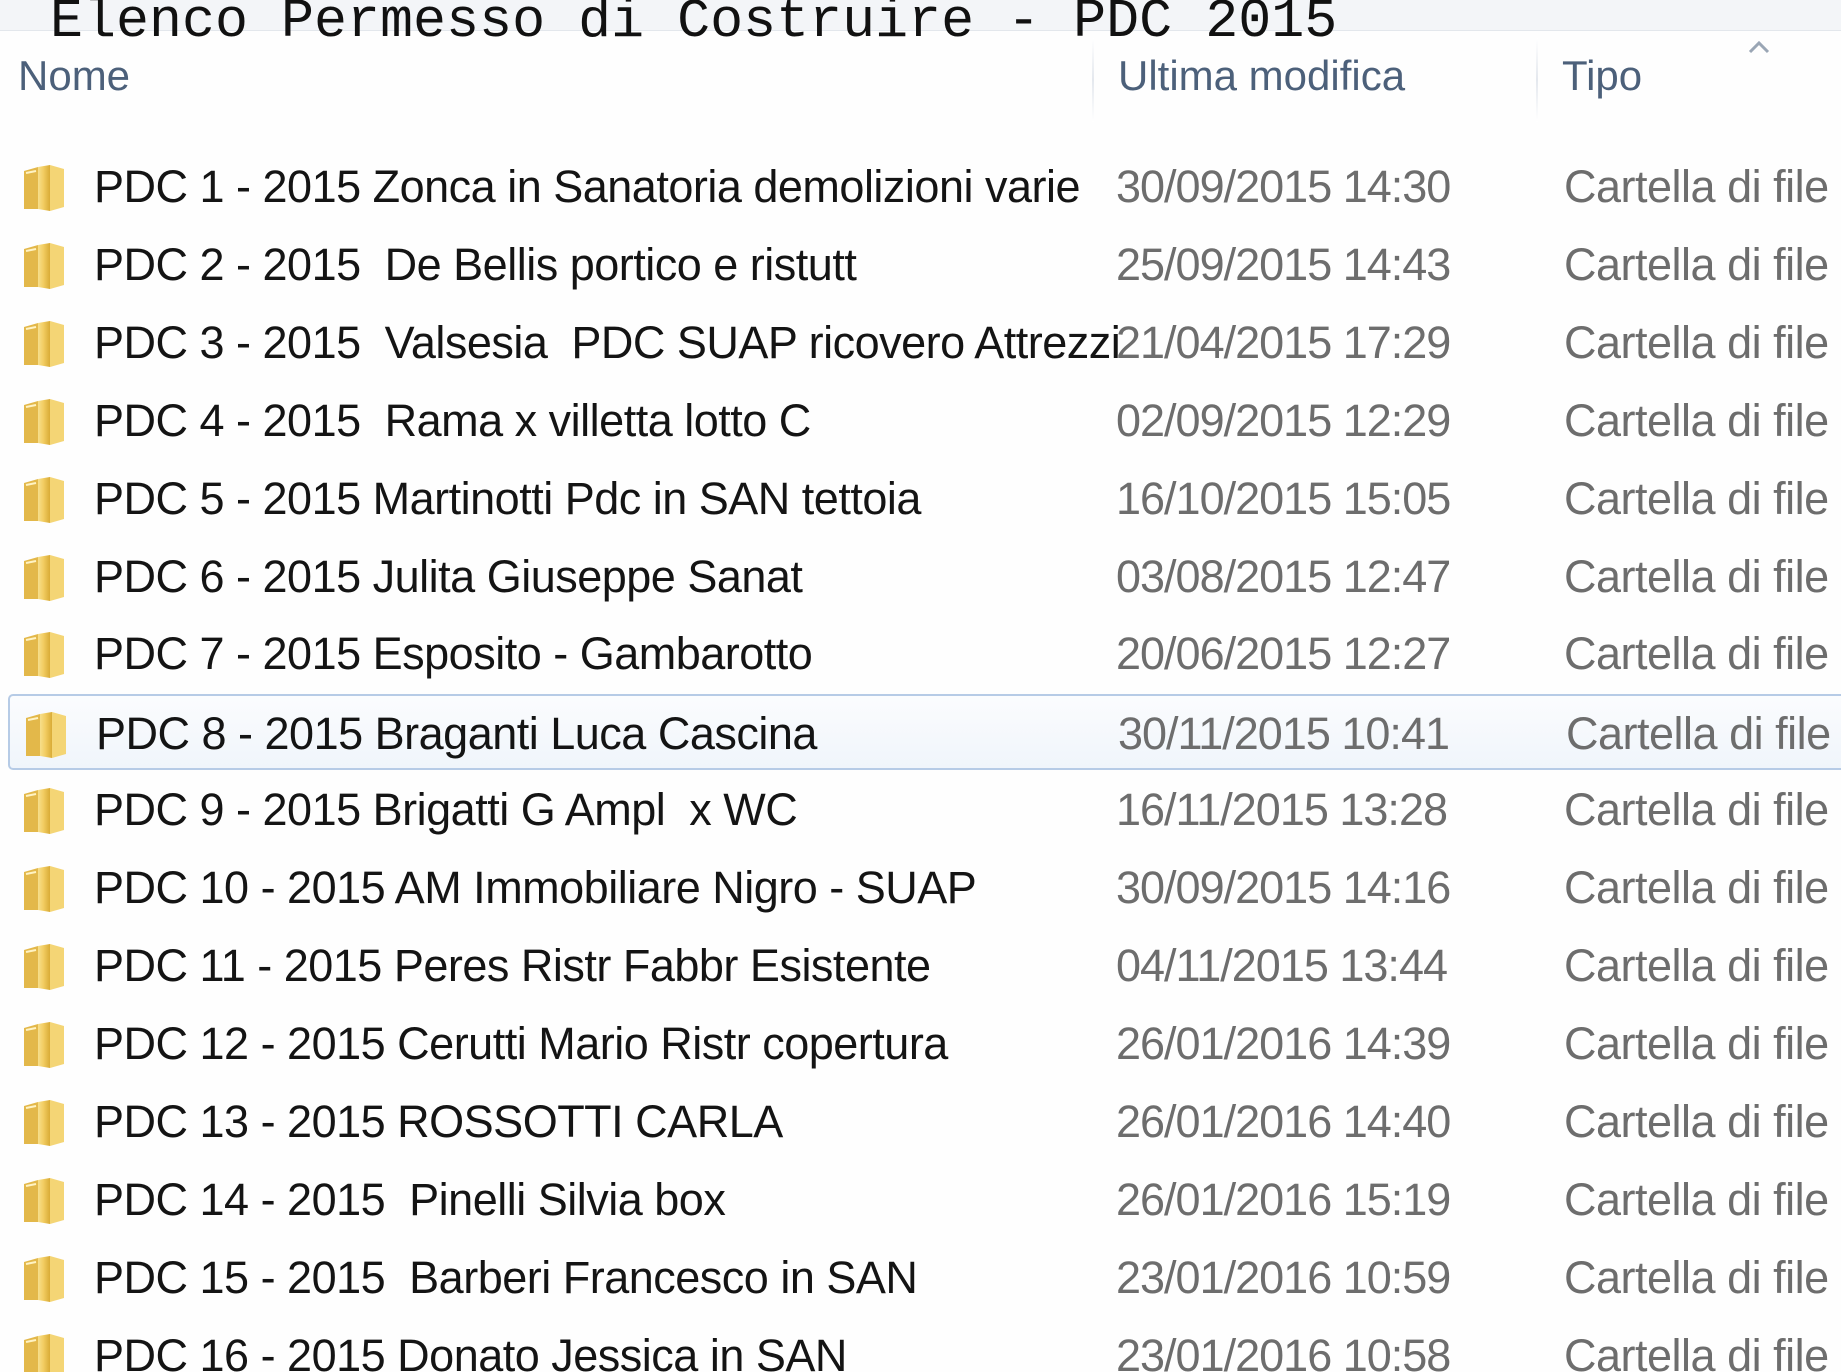 The width and height of the screenshot is (1841, 1372). What do you see at coordinates (1283, 1199) in the screenshot?
I see `file-modified: 26/01/2016 15:19` at bounding box center [1283, 1199].